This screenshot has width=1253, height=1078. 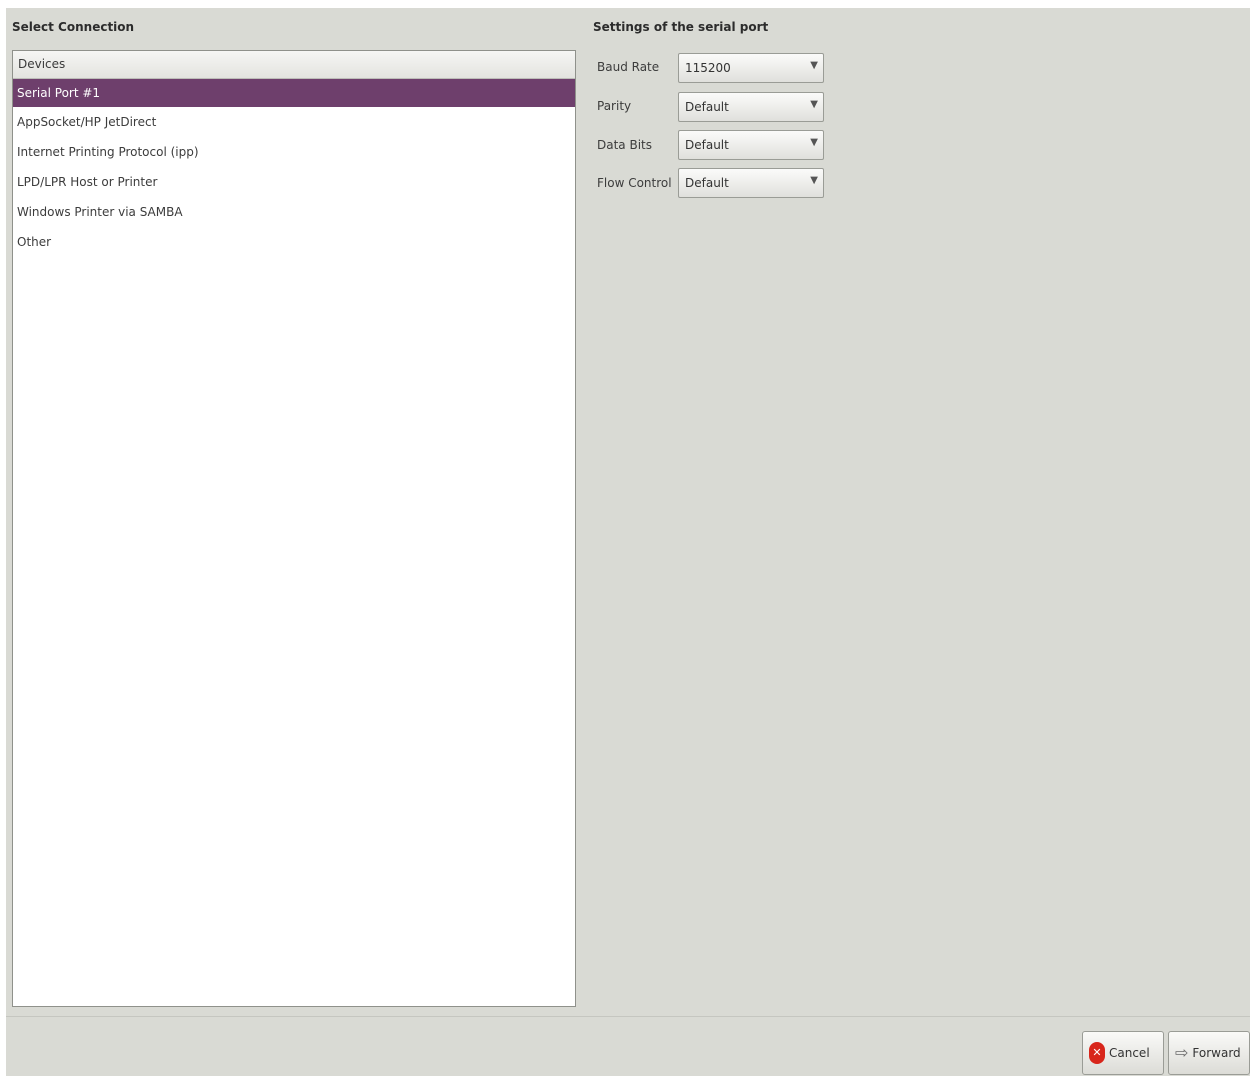 I want to click on data-bits-label: Data Bits, so click(x=624, y=145).